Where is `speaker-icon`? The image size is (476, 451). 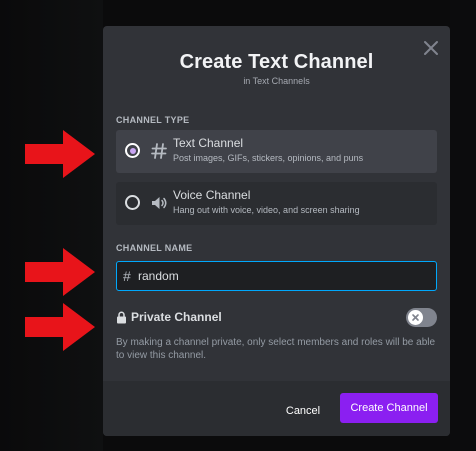
speaker-icon is located at coordinates (159, 203).